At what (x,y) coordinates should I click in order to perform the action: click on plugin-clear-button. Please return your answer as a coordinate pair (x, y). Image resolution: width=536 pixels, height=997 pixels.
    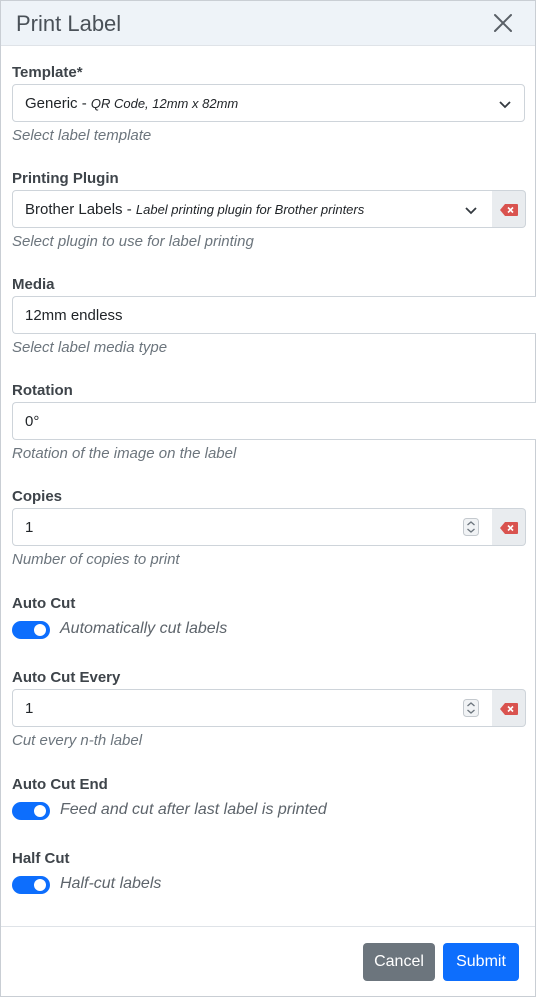
    Looking at the image, I should click on (509, 209).